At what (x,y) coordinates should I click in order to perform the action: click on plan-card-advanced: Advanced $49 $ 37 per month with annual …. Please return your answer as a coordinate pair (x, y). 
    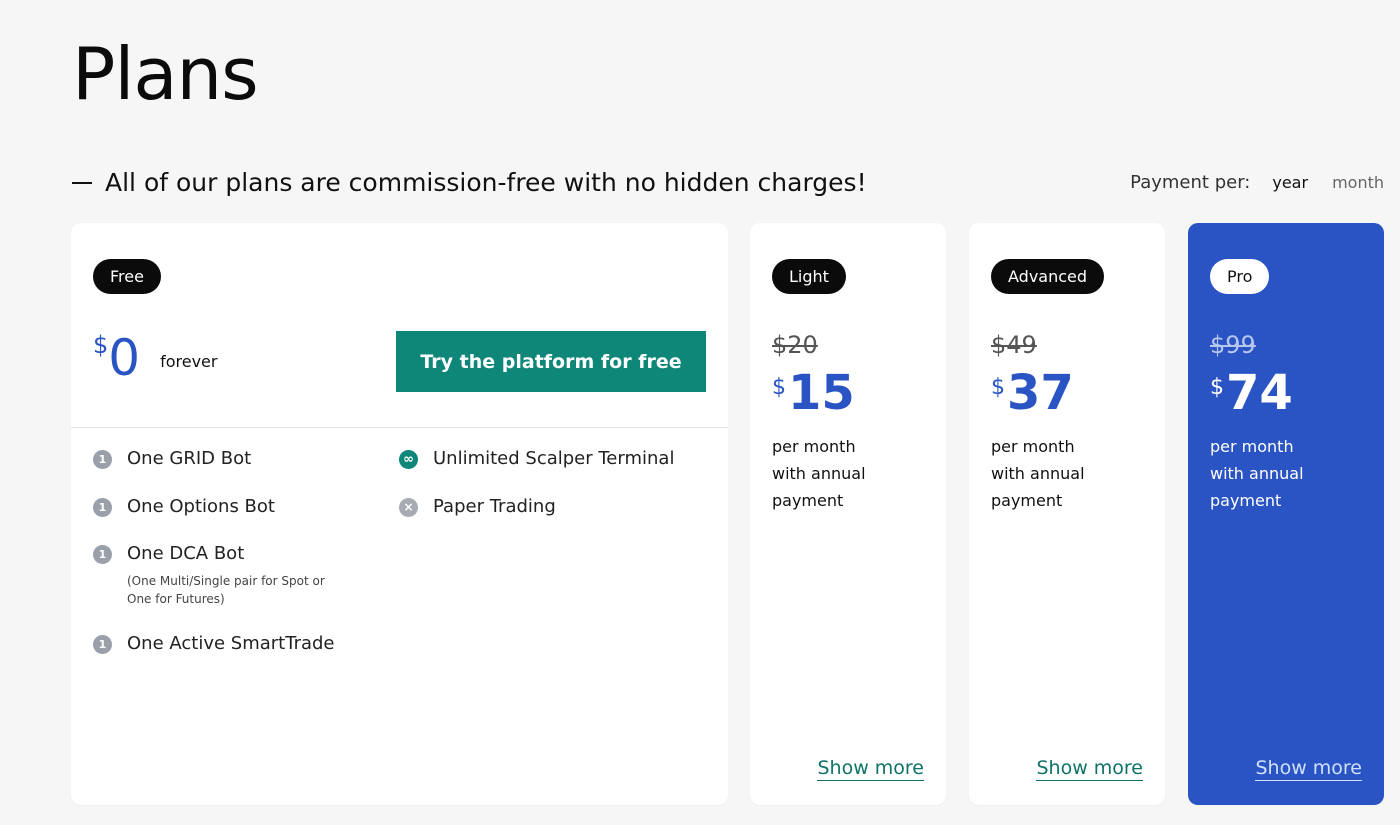
    Looking at the image, I should click on (1067, 514).